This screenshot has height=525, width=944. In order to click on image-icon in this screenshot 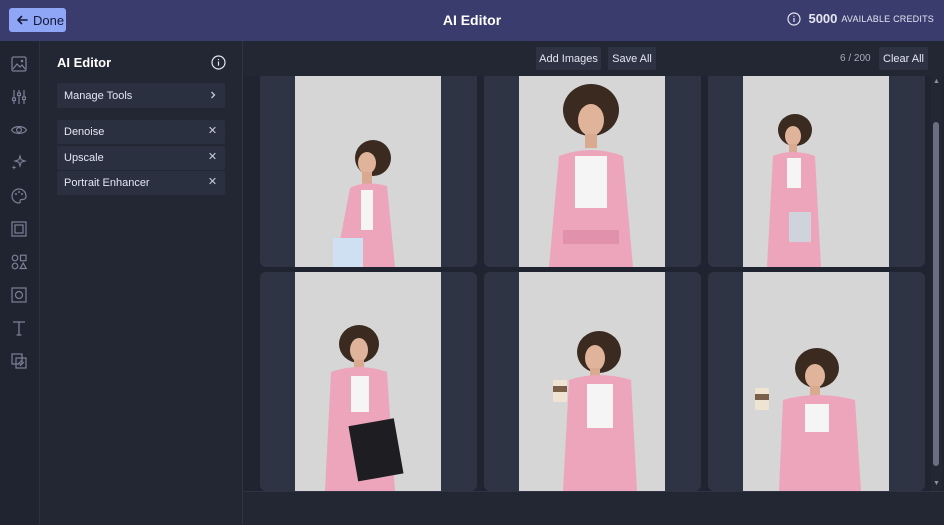, I will do `click(19, 64)`.